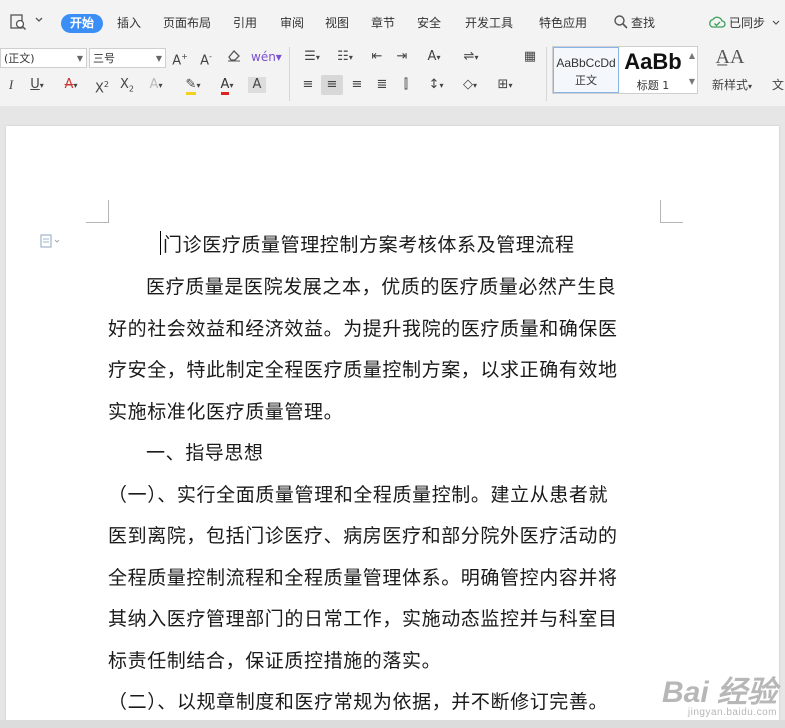 Image resolution: width=785 pixels, height=728 pixels. What do you see at coordinates (471, 57) in the screenshot?
I see `paragraph-mark-icon: ⇌▾` at bounding box center [471, 57].